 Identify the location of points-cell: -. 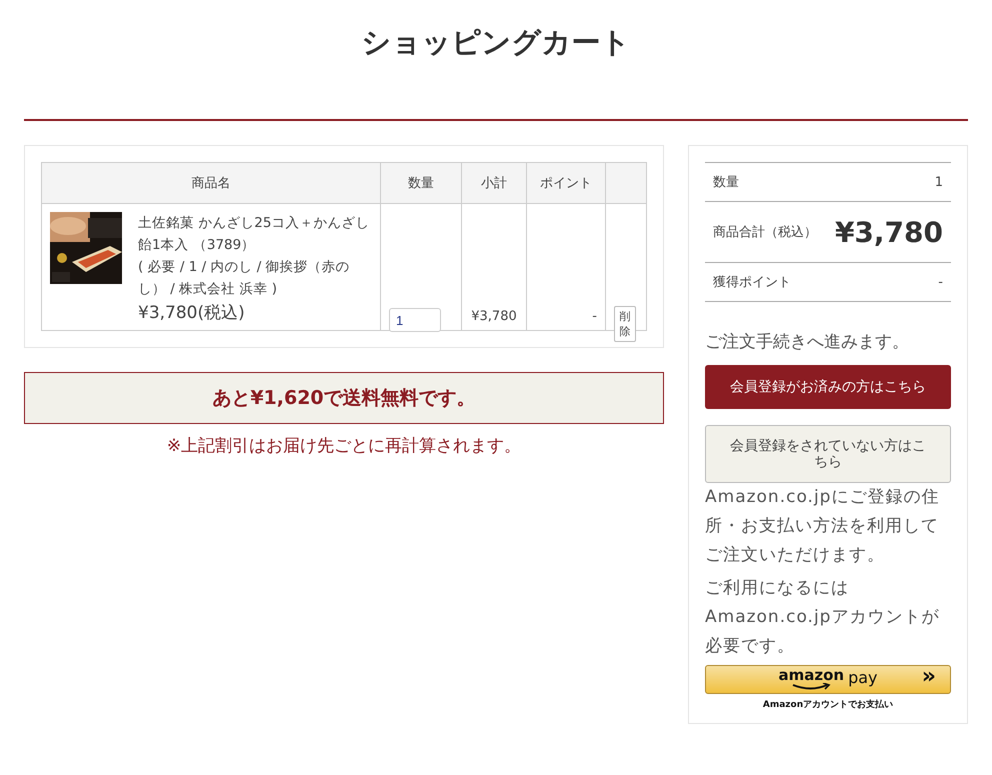
(594, 316).